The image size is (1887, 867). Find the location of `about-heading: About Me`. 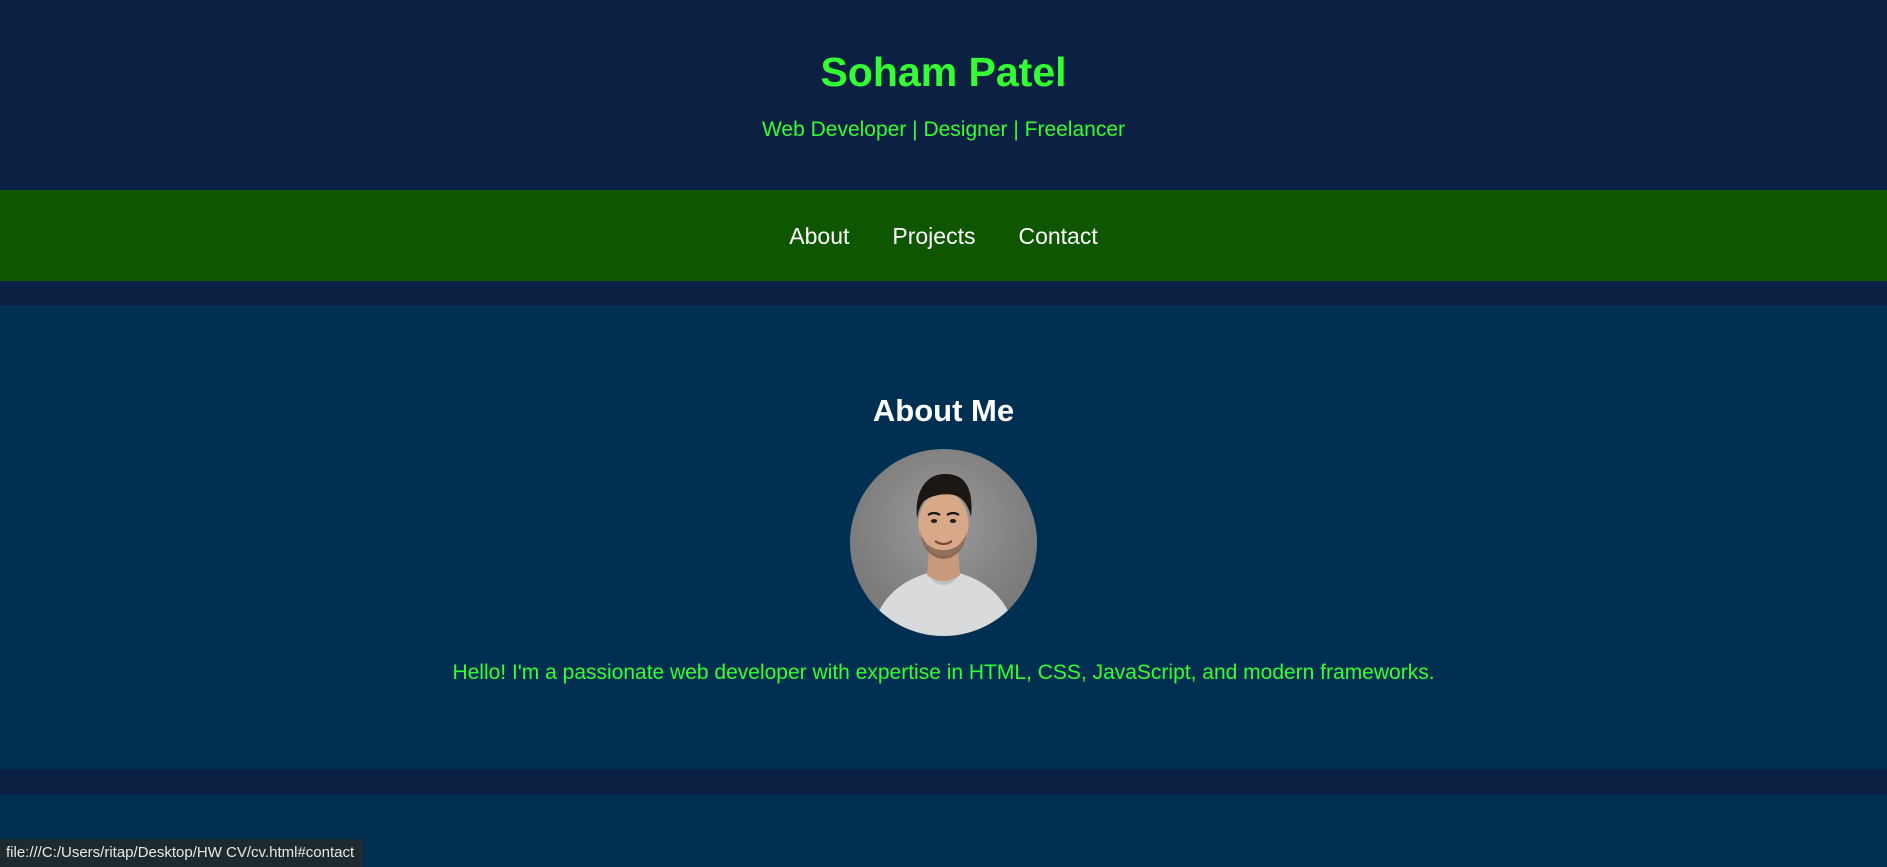

about-heading: About Me is located at coordinates (943, 410).